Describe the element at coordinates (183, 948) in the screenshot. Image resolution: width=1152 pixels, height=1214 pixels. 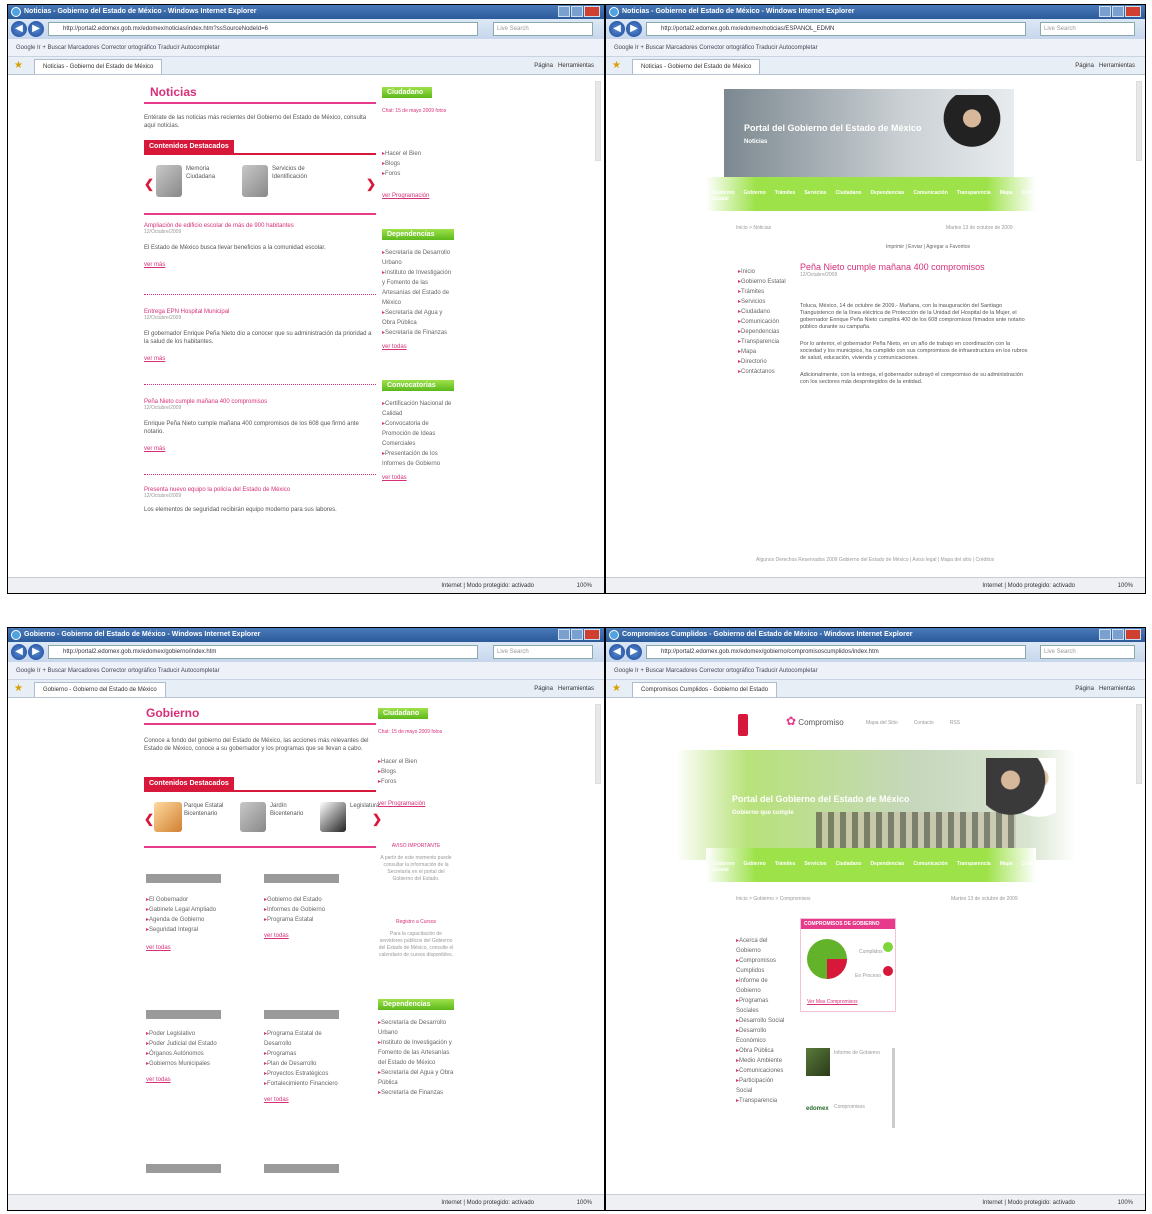
I see `section-more-link: ver todas` at that location.